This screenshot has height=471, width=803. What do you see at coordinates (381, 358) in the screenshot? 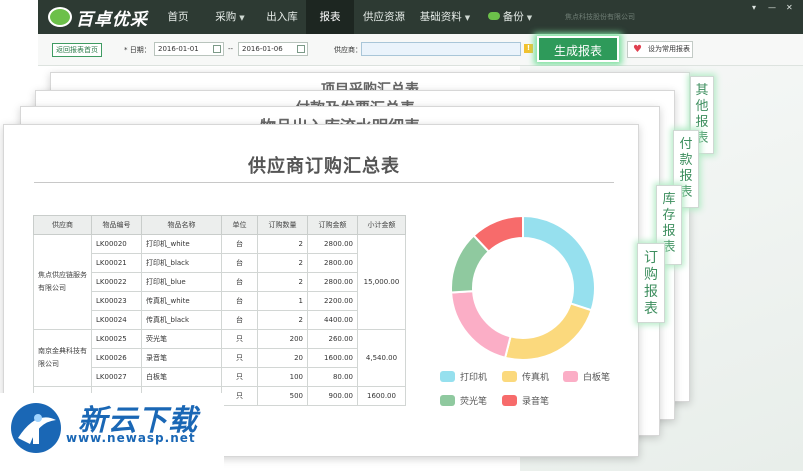
I see `subtotal-cell: 4,540.00` at bounding box center [381, 358].